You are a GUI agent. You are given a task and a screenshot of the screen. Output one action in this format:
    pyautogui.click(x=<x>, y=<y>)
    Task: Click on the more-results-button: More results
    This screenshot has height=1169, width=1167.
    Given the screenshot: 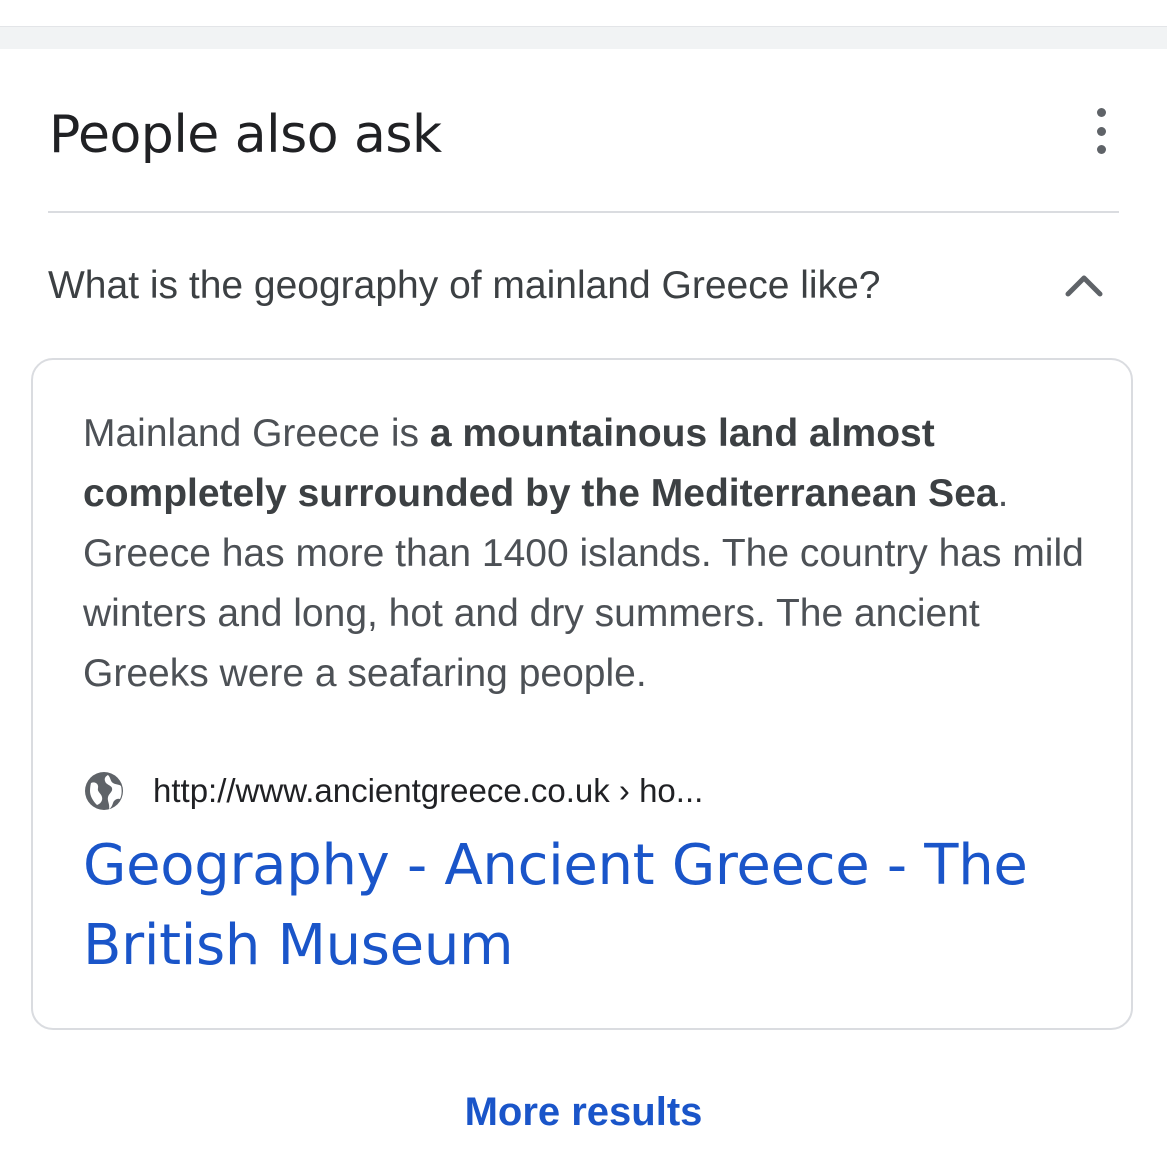 What is the action you would take?
    pyautogui.click(x=583, y=1112)
    